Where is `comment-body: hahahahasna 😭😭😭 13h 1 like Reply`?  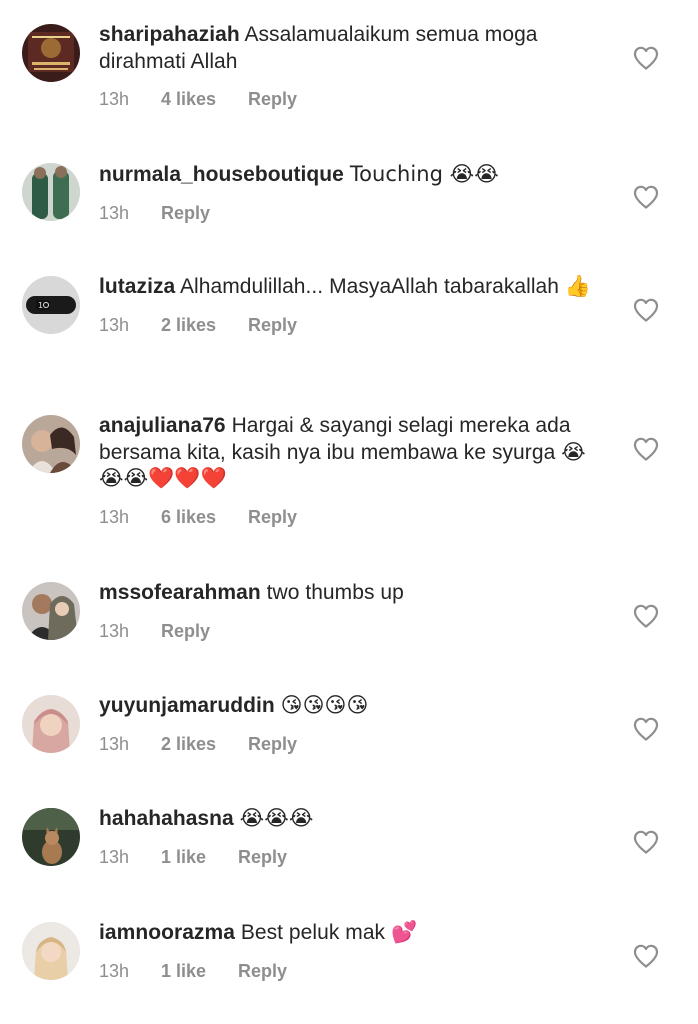 comment-body: hahahahasna 😭😭😭 13h 1 like Reply is located at coordinates (349, 837).